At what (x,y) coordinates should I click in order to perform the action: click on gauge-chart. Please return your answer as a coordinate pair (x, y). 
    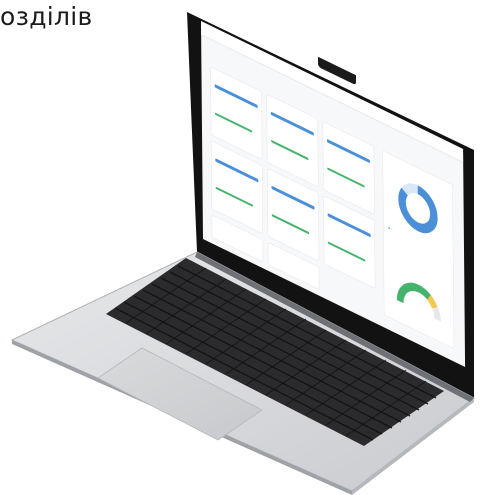
    Looking at the image, I should click on (418, 302).